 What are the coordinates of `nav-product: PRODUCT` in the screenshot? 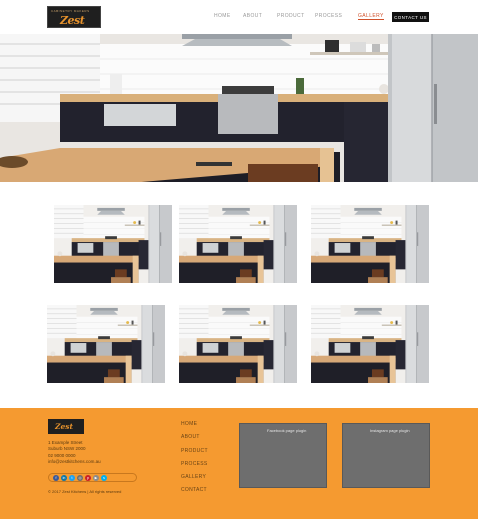 It's located at (291, 16).